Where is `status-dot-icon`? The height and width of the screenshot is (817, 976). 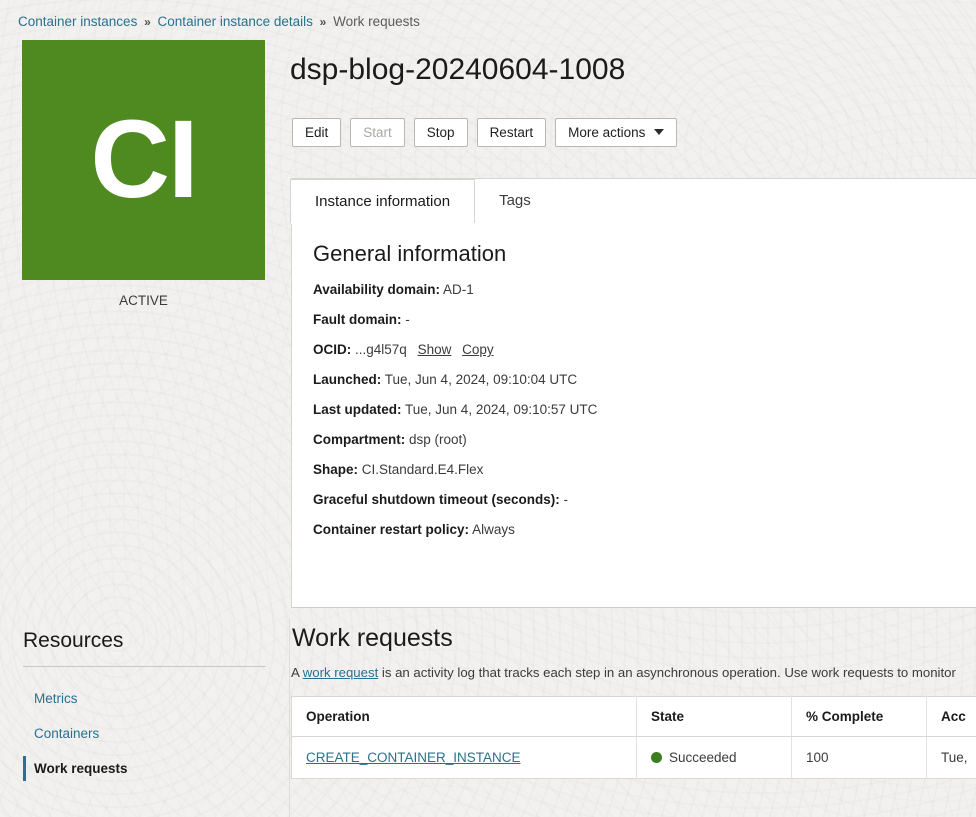
status-dot-icon is located at coordinates (656, 757).